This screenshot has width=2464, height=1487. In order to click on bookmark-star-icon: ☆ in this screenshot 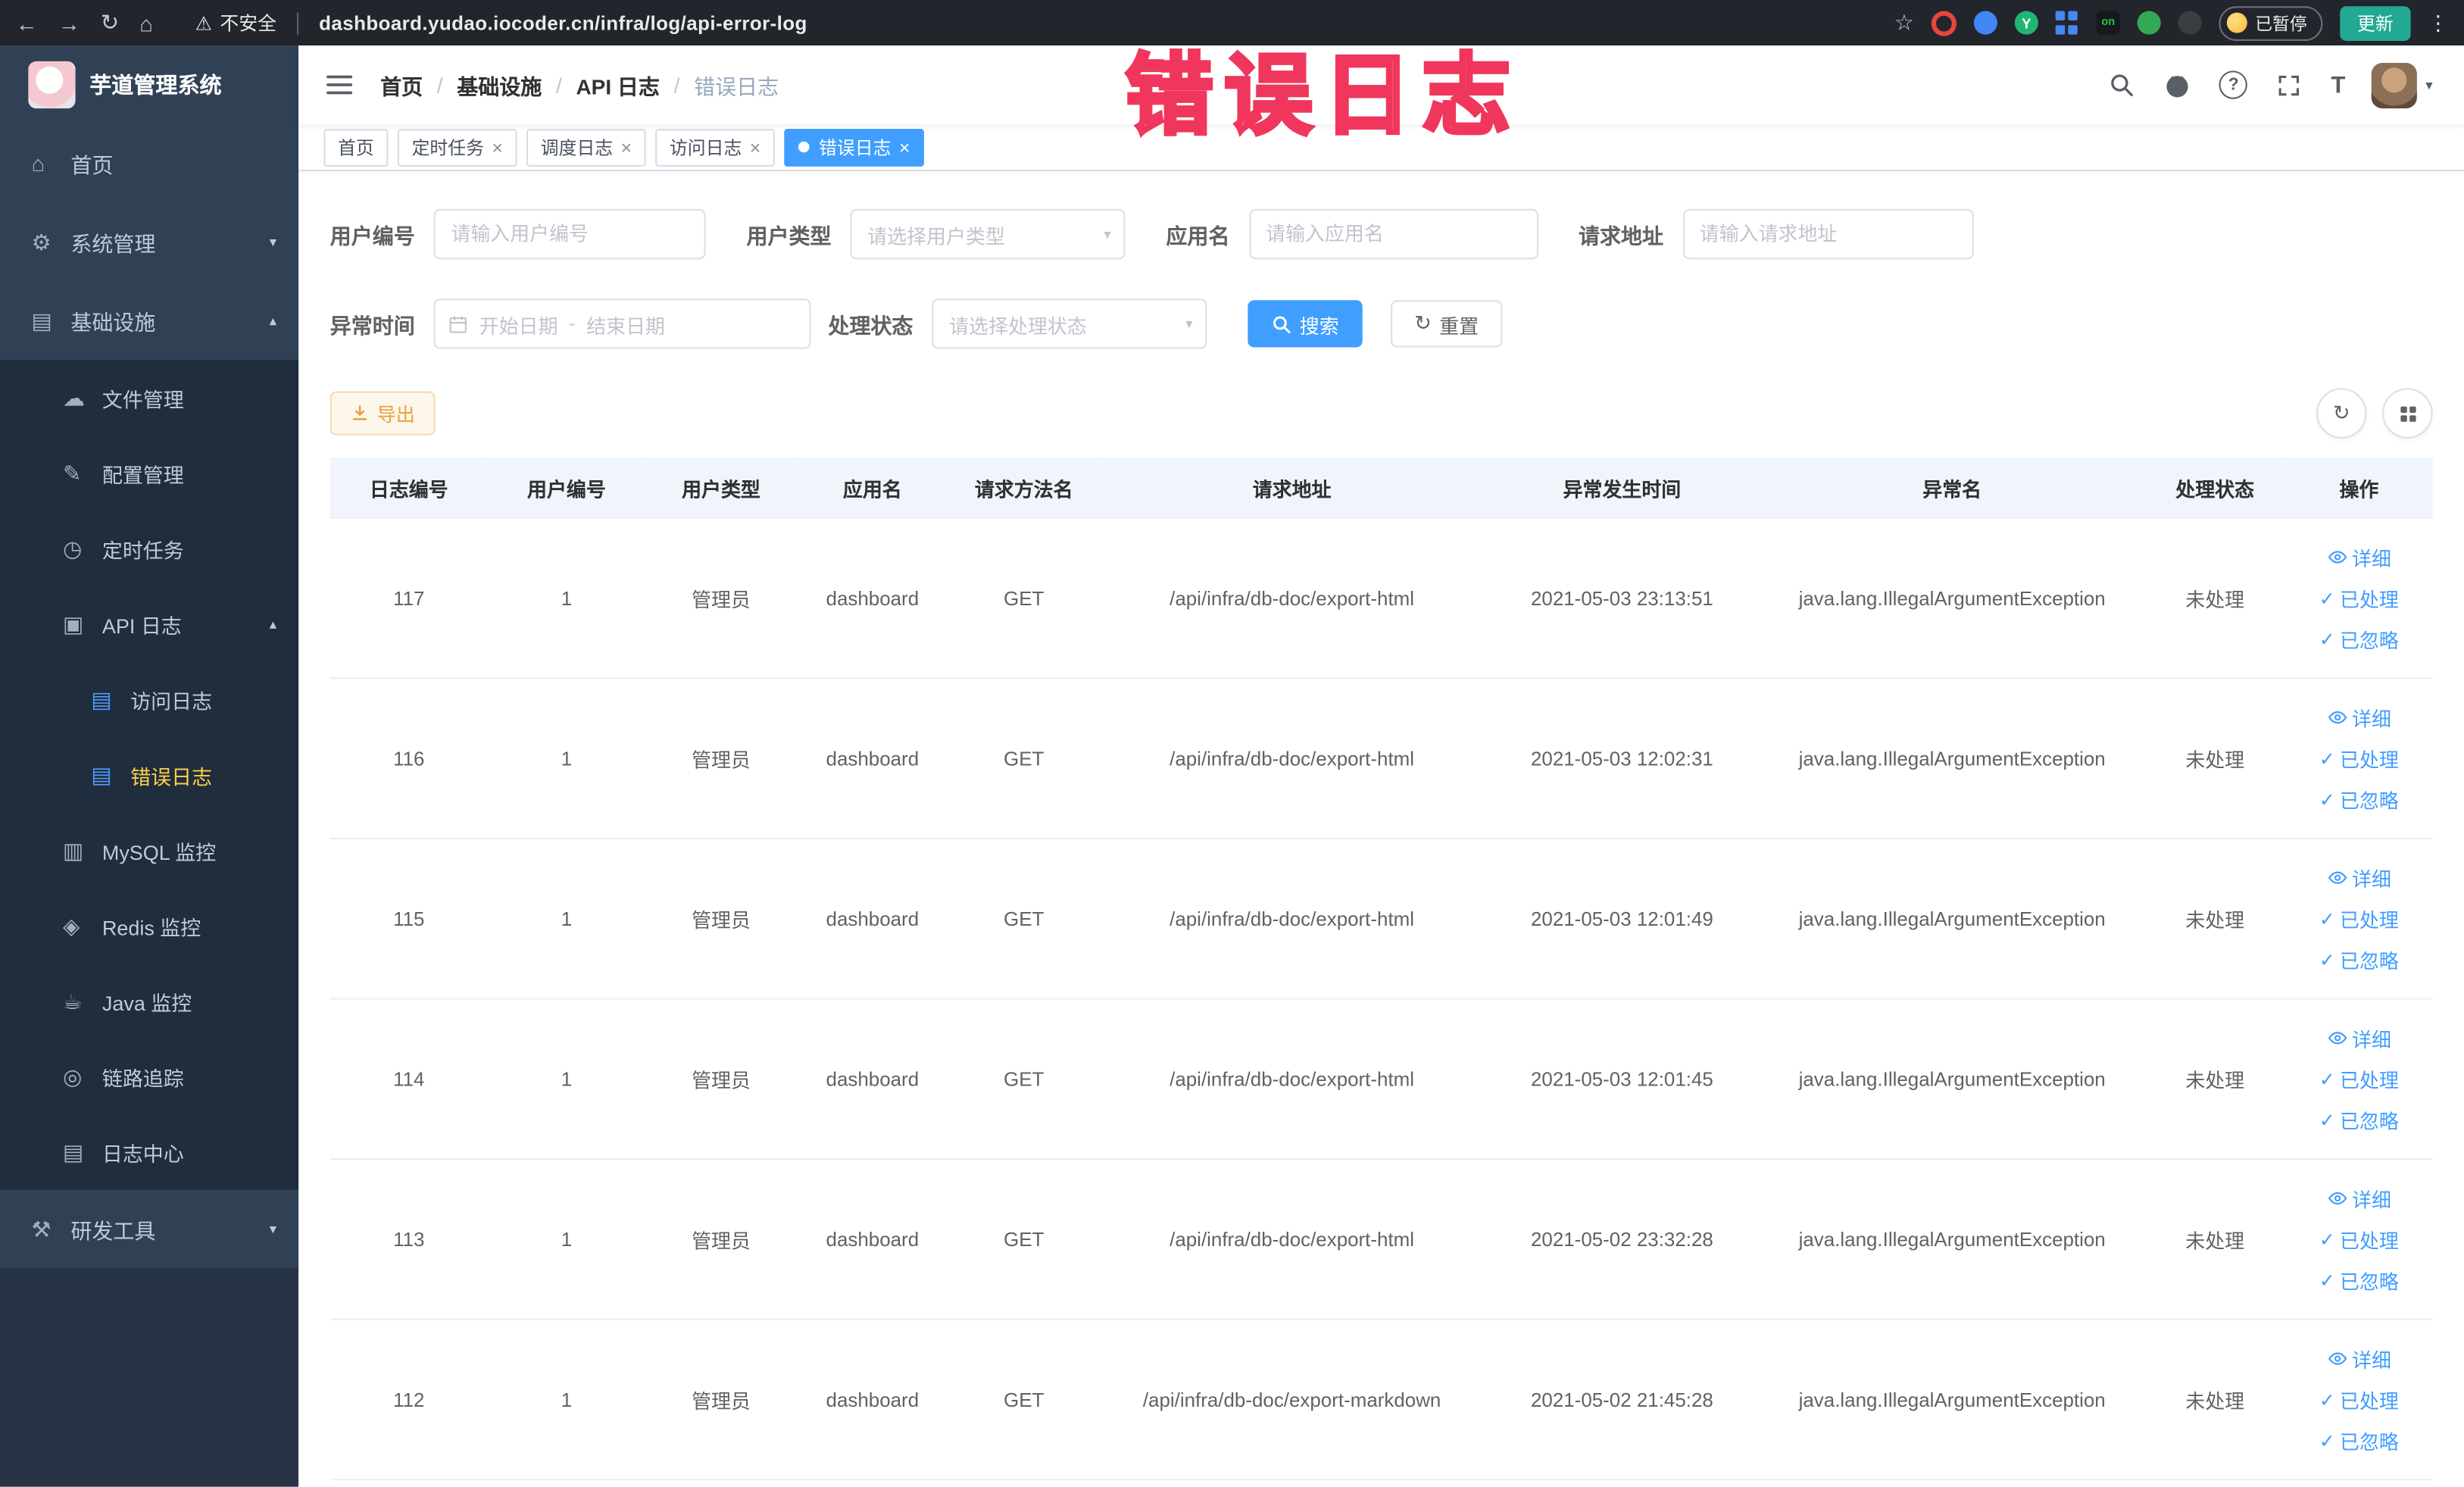, I will do `click(1904, 22)`.